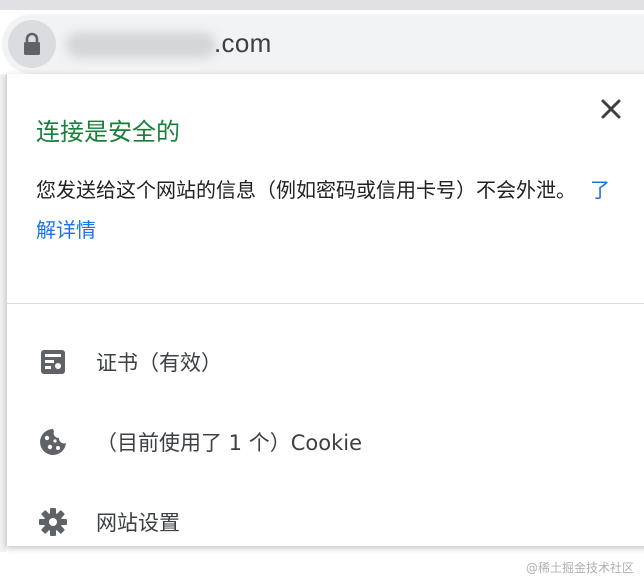  I want to click on watermark: @稀土掘金技术社区, so click(579, 568).